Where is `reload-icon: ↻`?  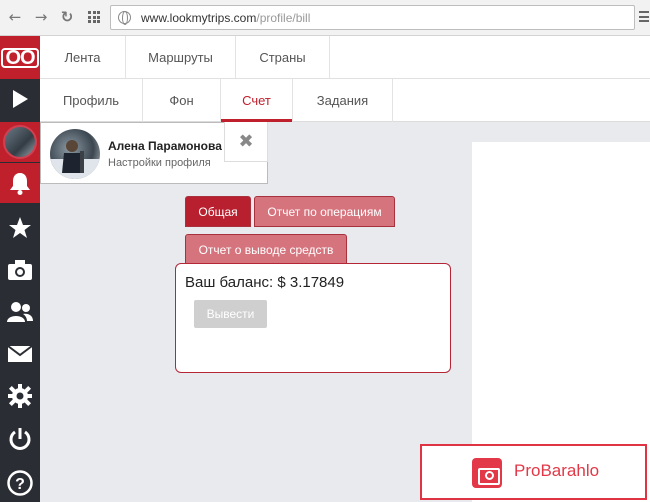
reload-icon: ↻ is located at coordinates (67, 17).